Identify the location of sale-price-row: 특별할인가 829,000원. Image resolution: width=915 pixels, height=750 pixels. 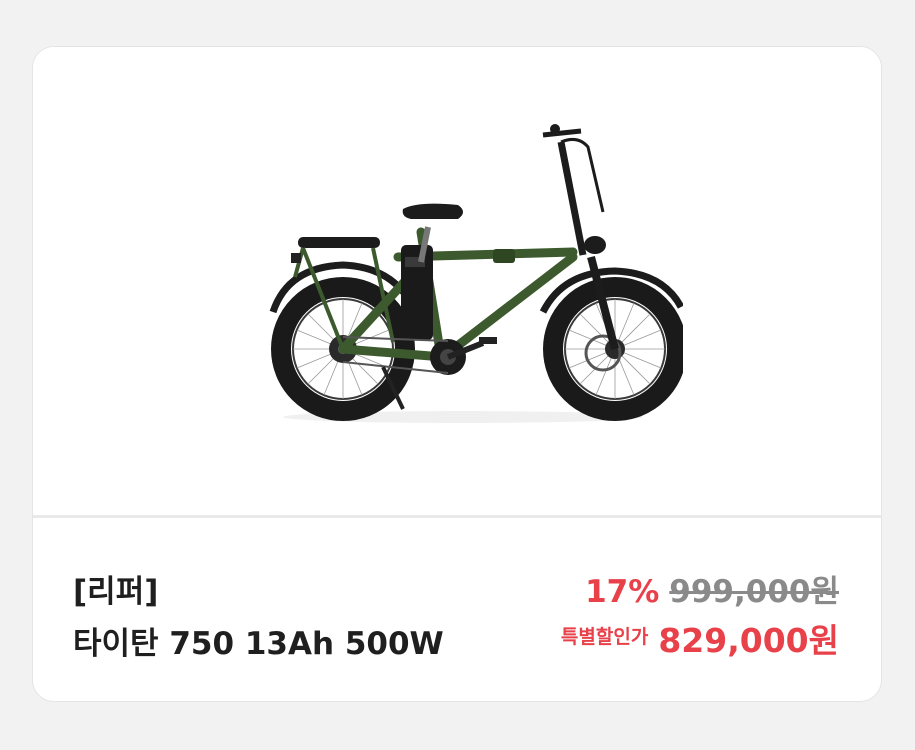
(700, 638).